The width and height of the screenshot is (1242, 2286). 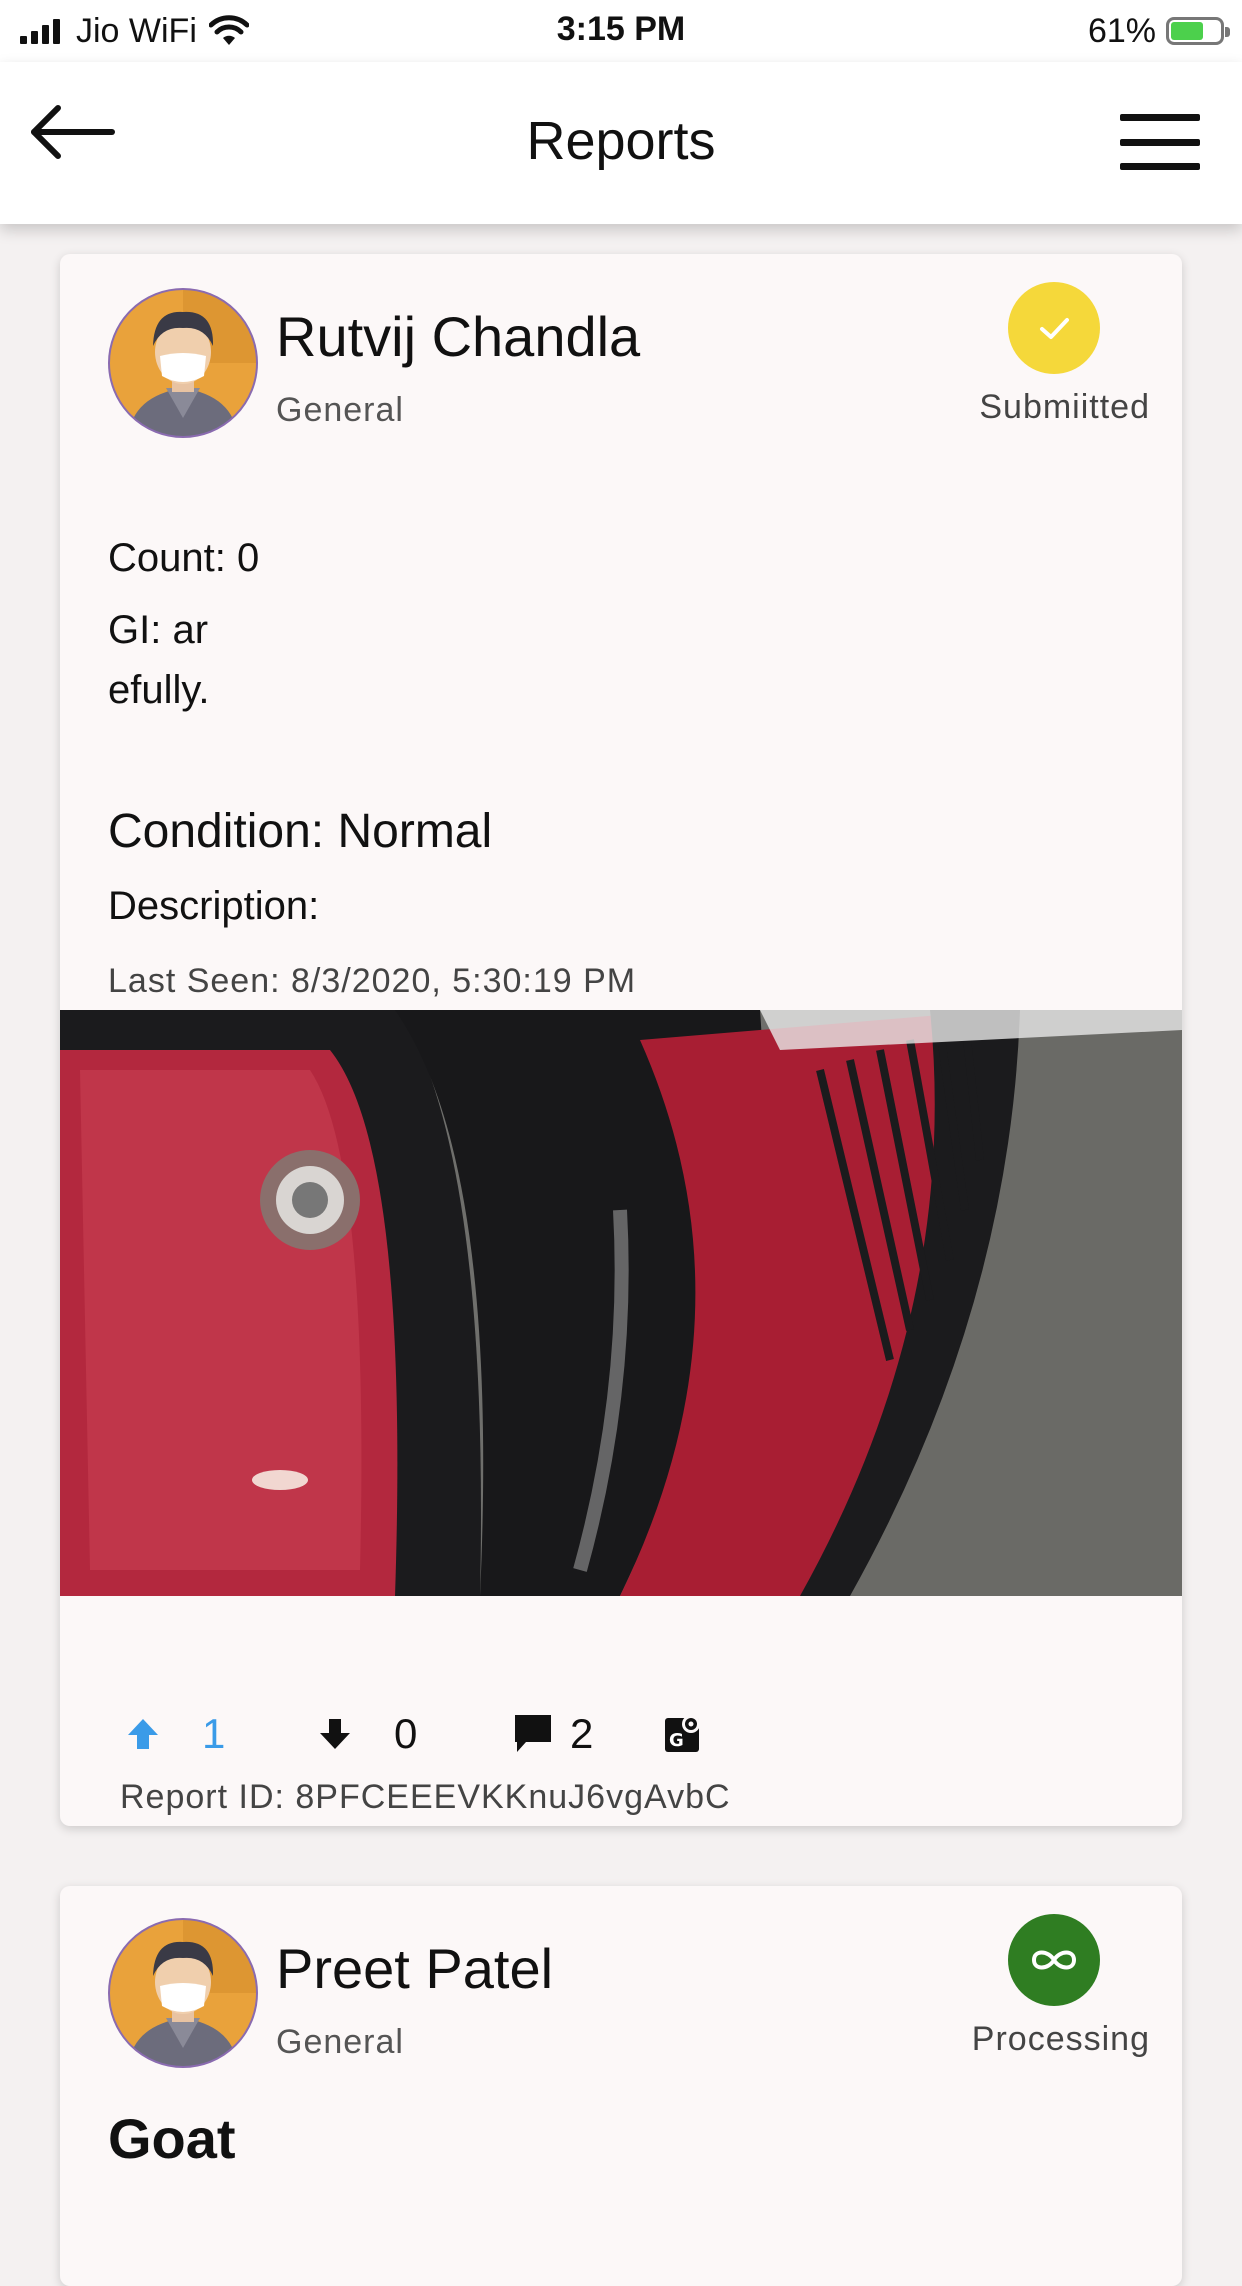 I want to click on report-heading: Goat, so click(x=172, y=2138).